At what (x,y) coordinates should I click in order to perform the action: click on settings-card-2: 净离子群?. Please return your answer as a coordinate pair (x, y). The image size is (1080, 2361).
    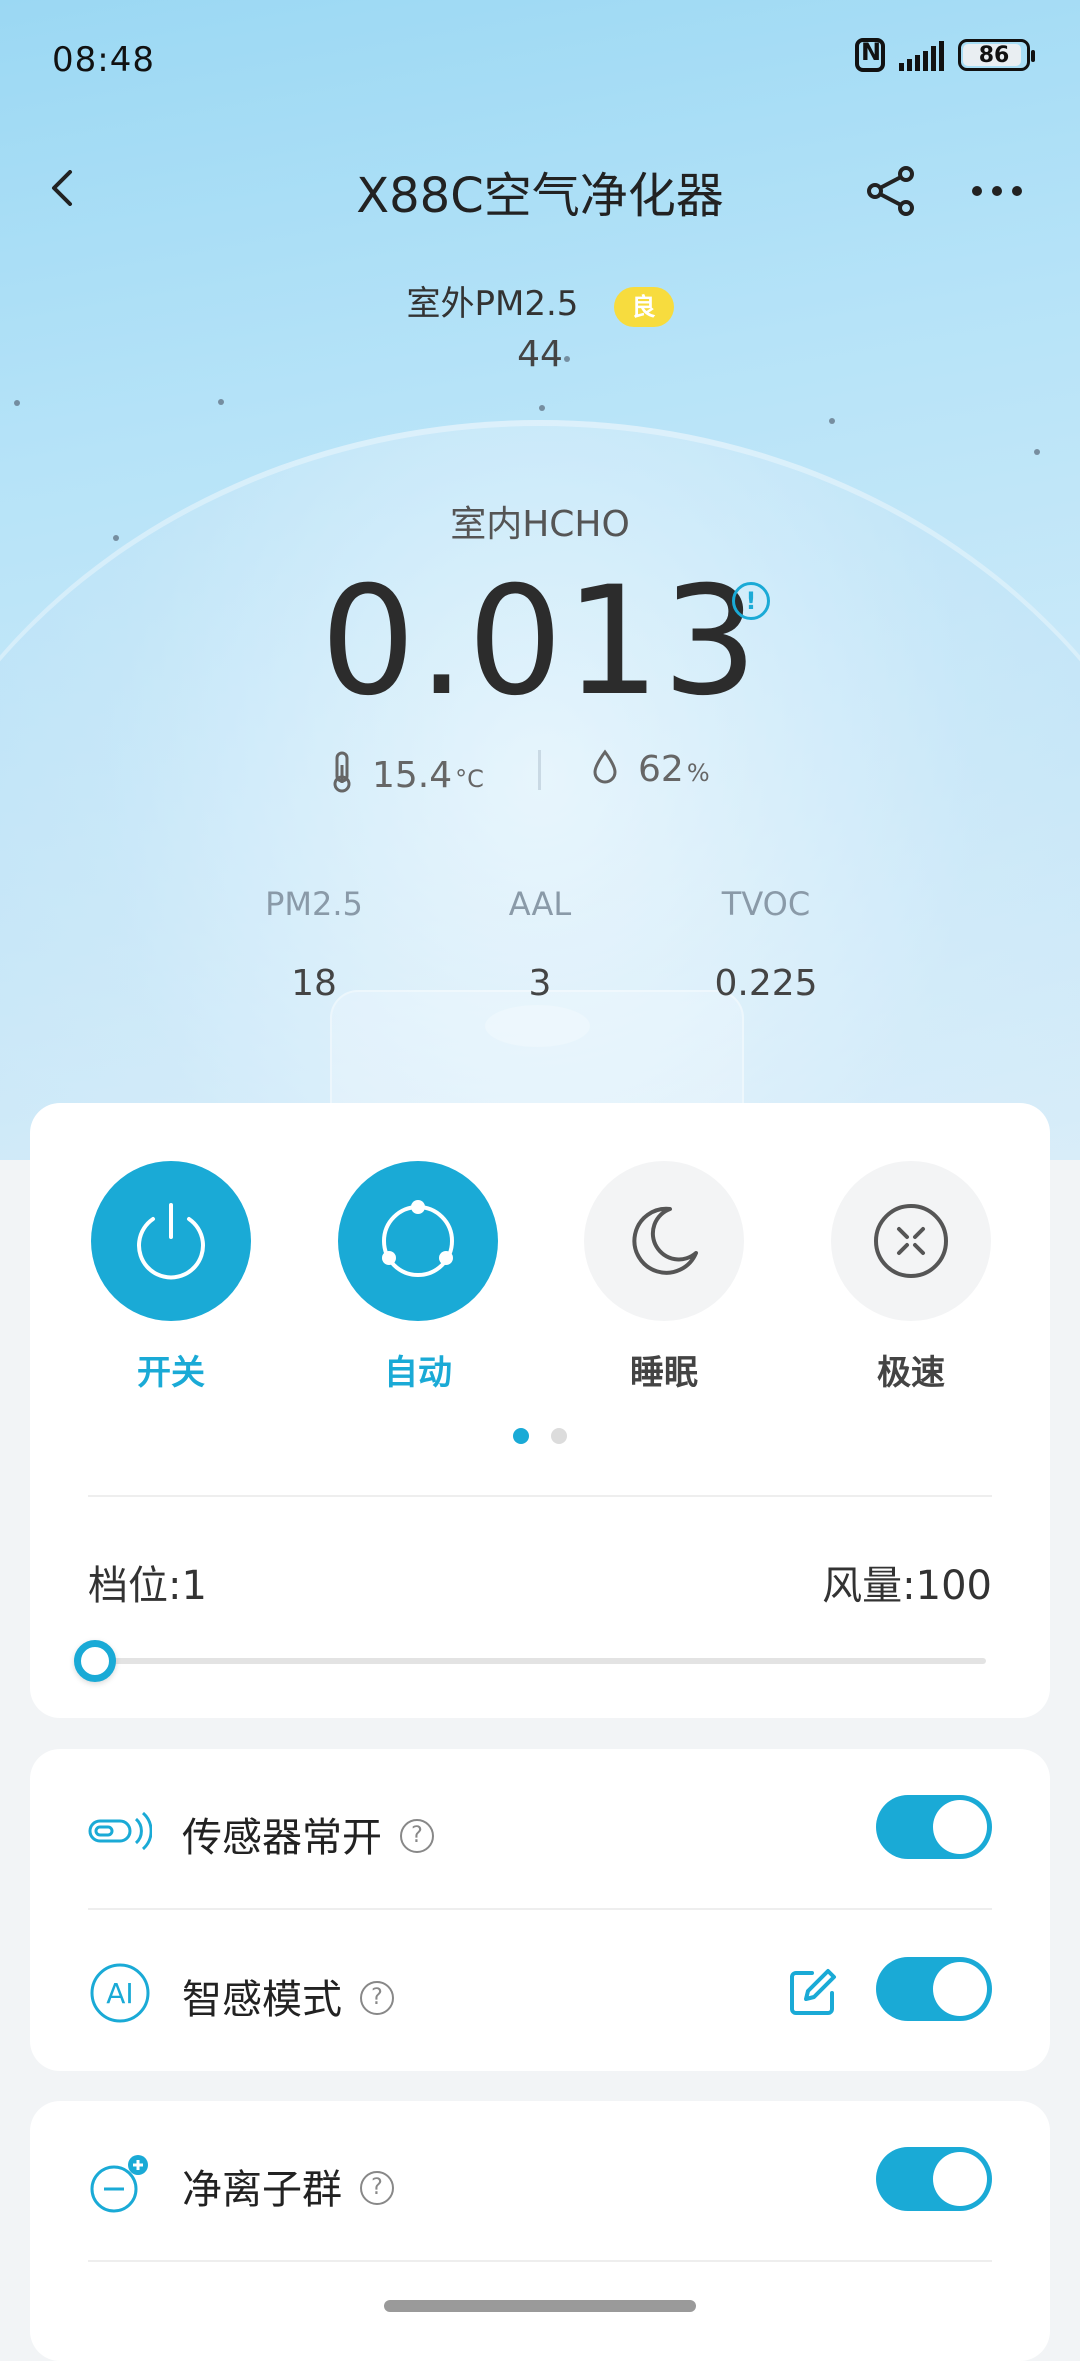
    Looking at the image, I should click on (540, 2231).